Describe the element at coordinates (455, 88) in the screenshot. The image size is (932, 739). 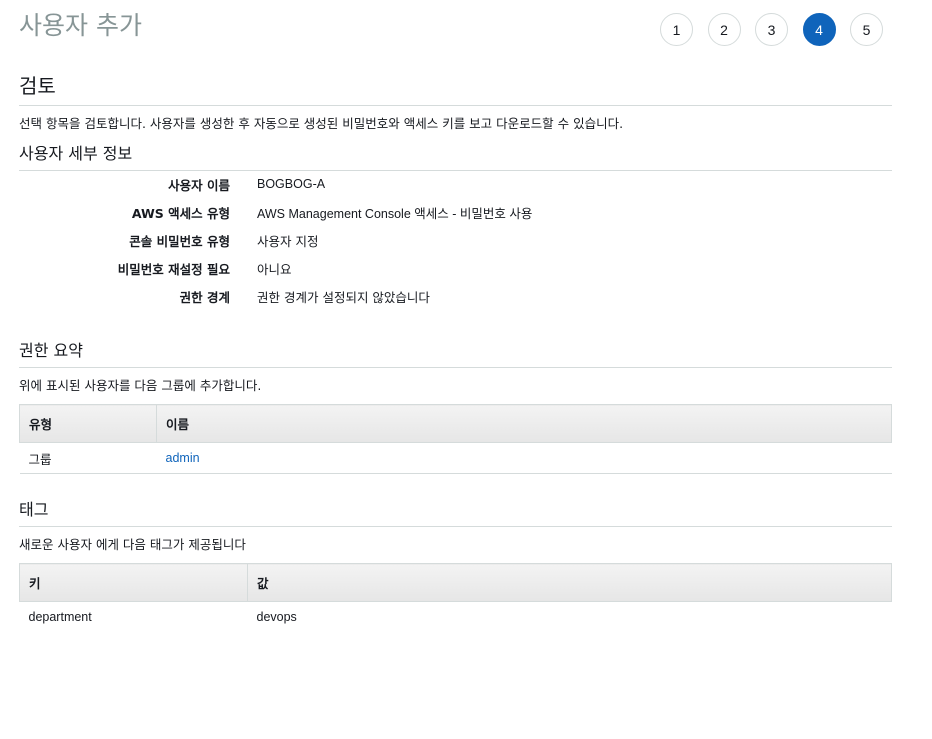
I see `review-heading: 검토` at that location.